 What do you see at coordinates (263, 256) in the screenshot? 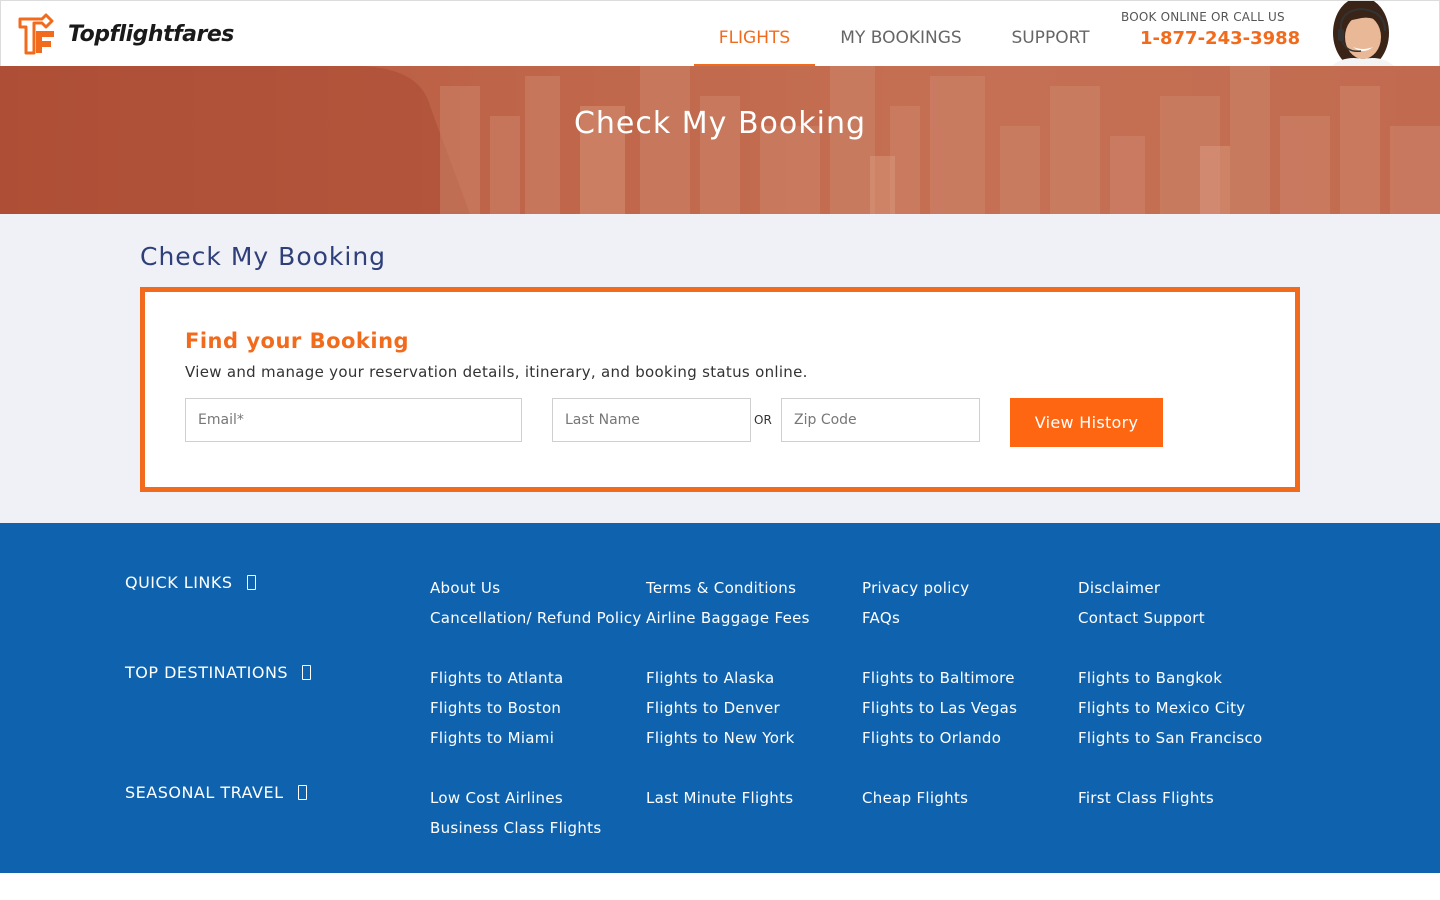
I see `page-title: Check My Booking` at bounding box center [263, 256].